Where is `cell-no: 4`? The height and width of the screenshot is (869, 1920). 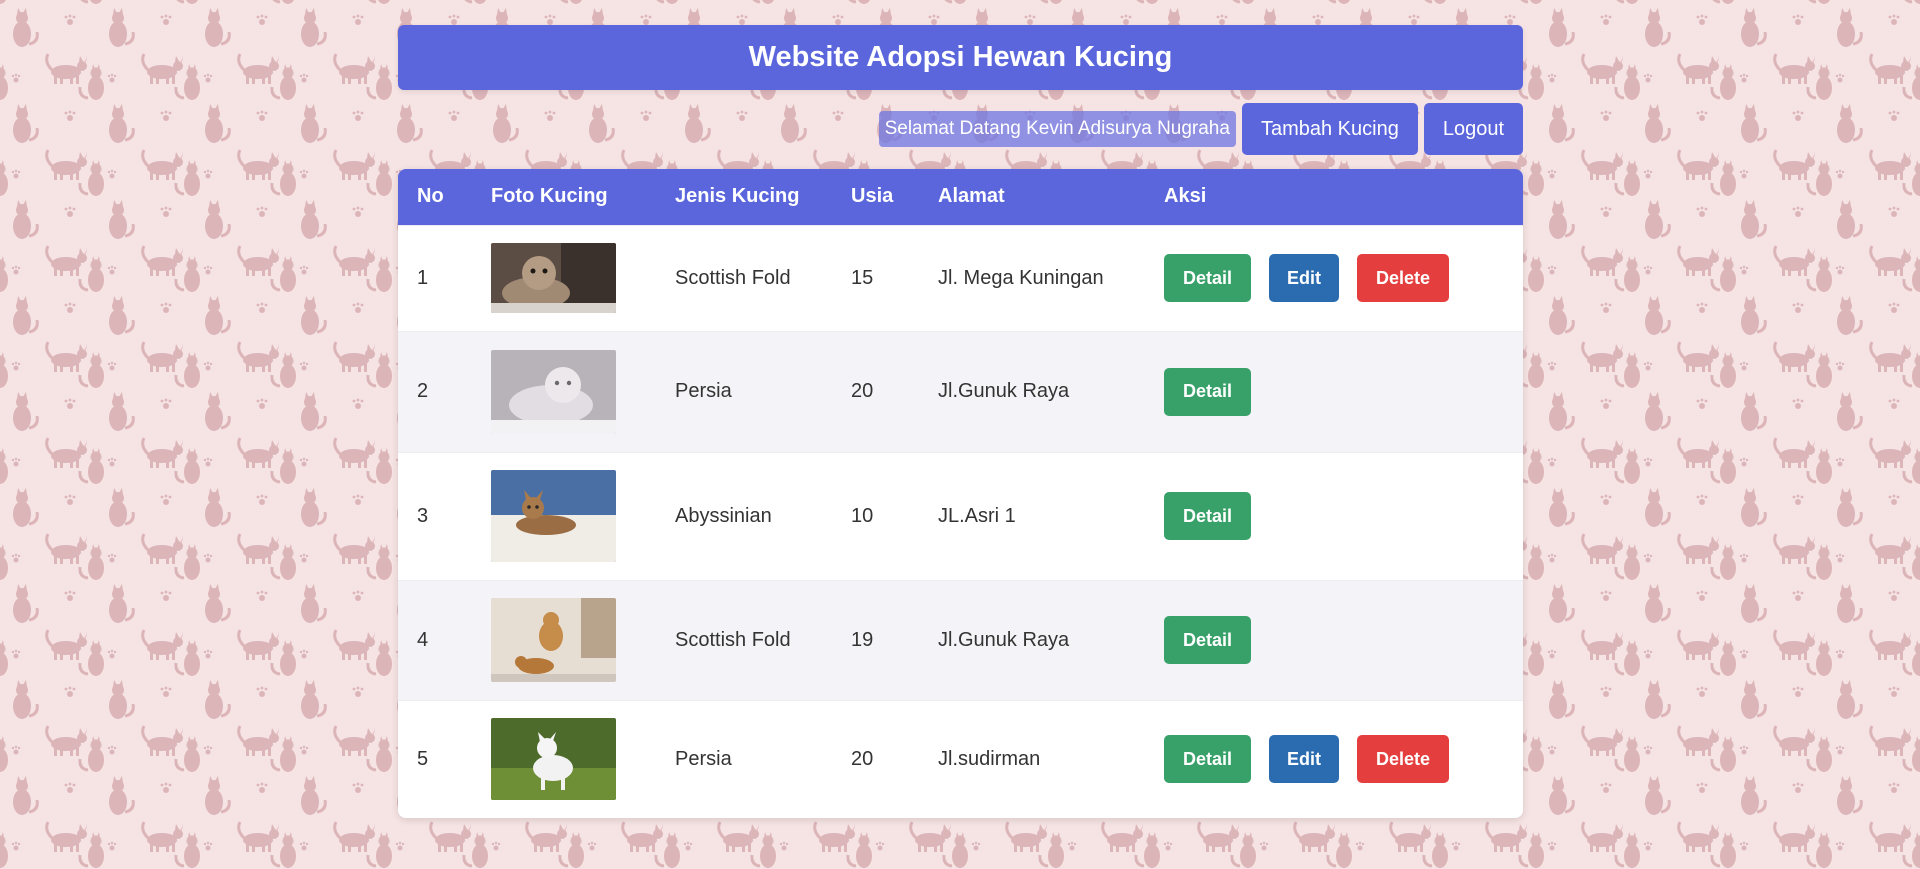
cell-no: 4 is located at coordinates (435, 639).